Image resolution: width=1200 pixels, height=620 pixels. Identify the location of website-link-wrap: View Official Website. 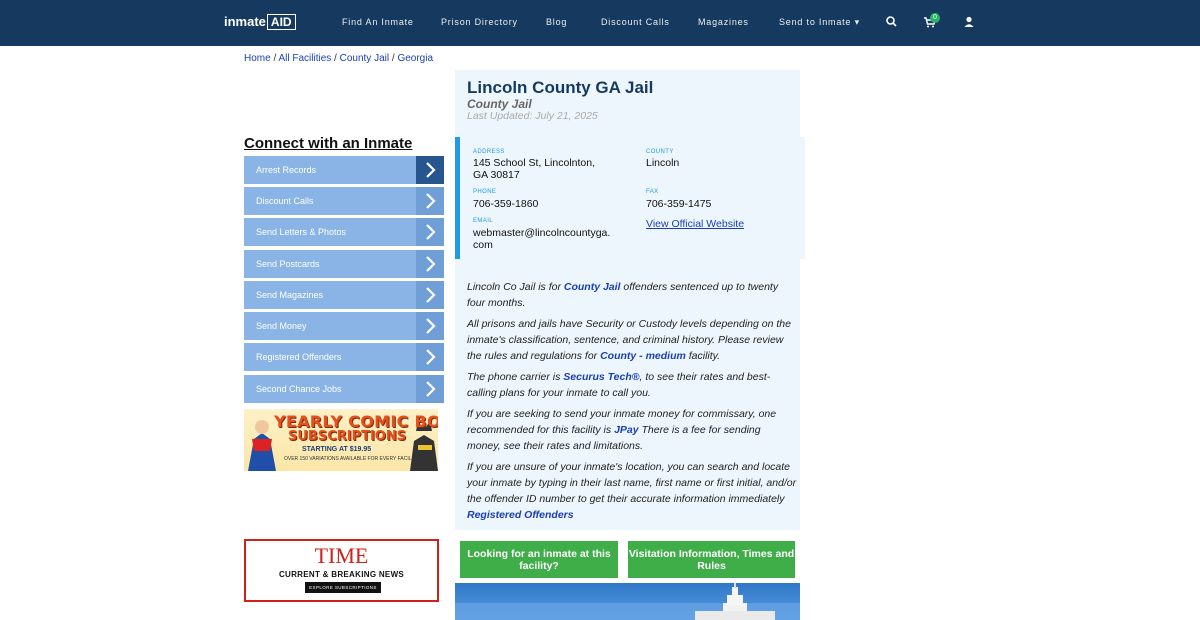
(695, 224).